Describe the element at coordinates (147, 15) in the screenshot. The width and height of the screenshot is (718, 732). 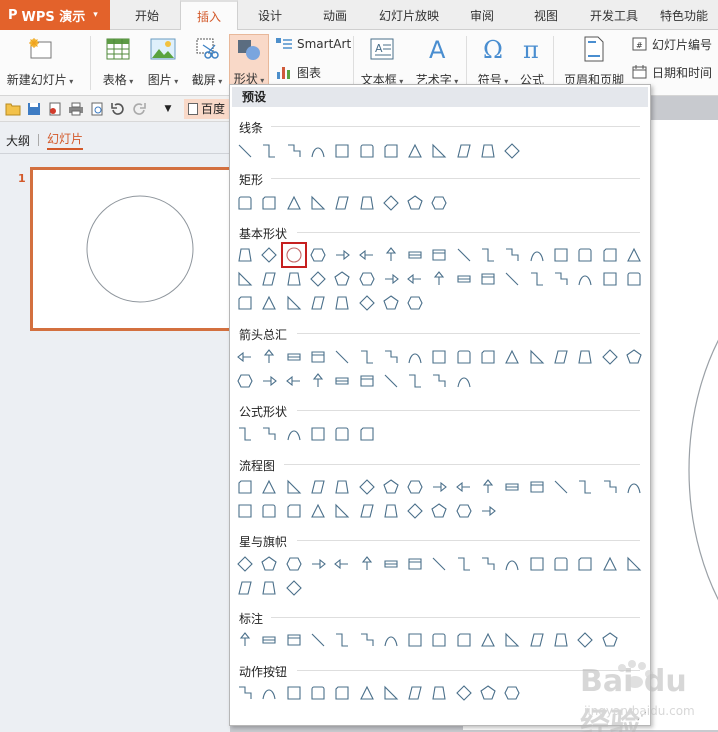
I see `tab-home: 开始` at that location.